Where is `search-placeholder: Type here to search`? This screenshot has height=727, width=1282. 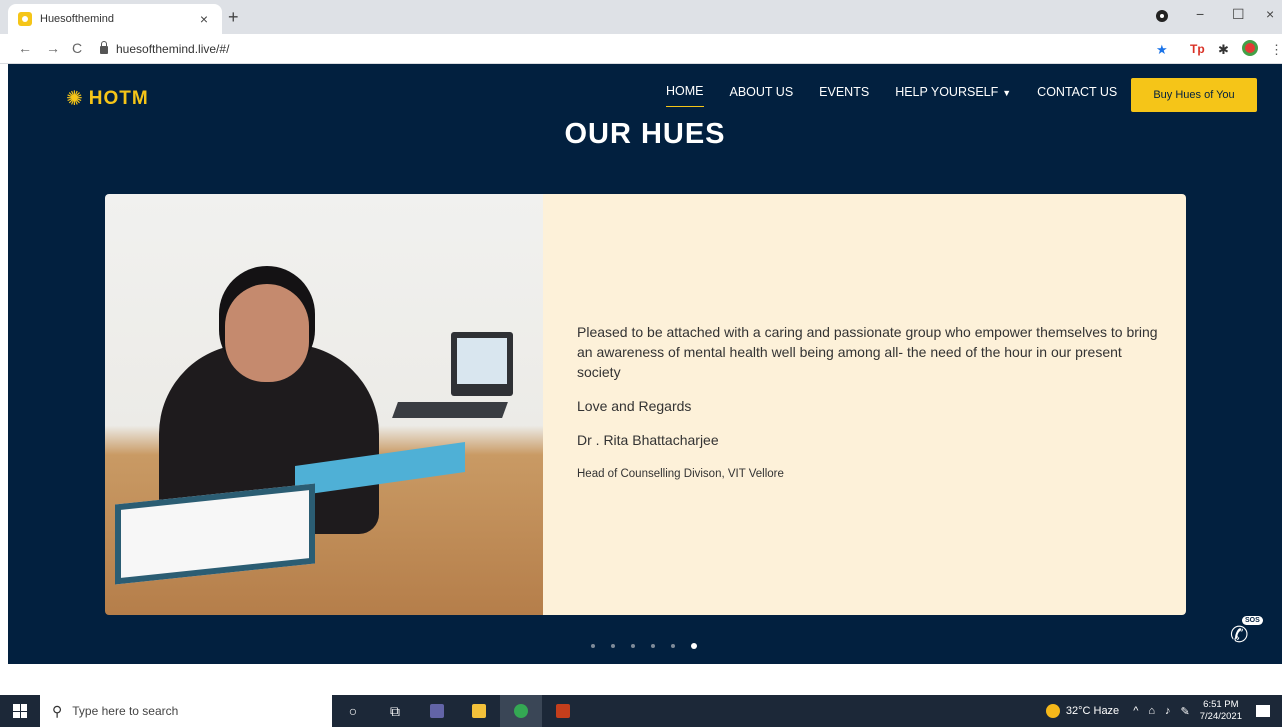 search-placeholder: Type here to search is located at coordinates (125, 711).